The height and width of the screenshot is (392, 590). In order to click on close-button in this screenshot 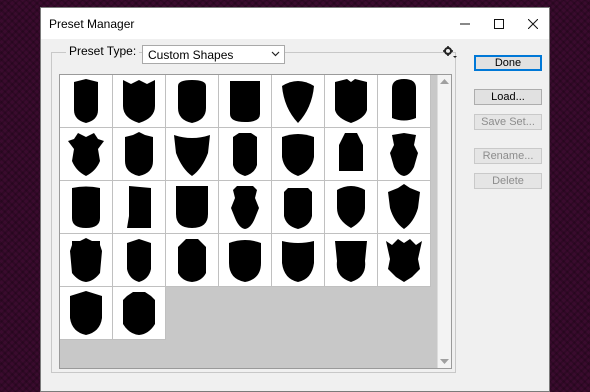, I will do `click(533, 23)`.